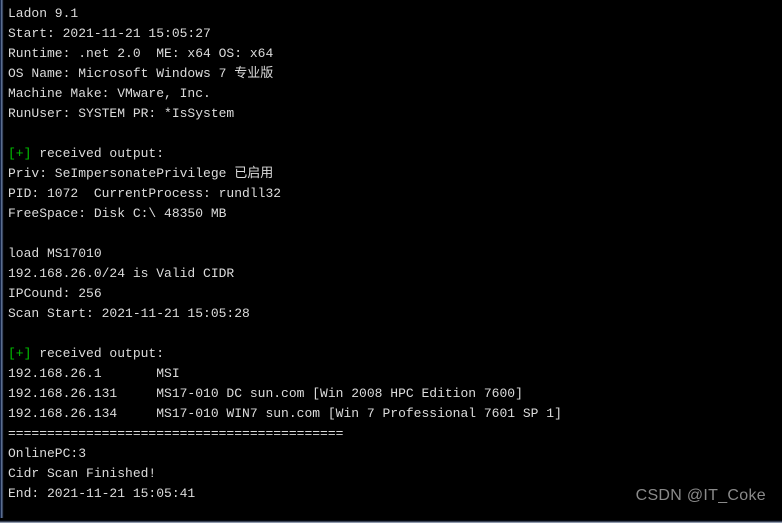 The width and height of the screenshot is (782, 523). I want to click on terminal-line-scan-start: Scan Start: 2021-11-21 15:05:28, so click(395, 314).